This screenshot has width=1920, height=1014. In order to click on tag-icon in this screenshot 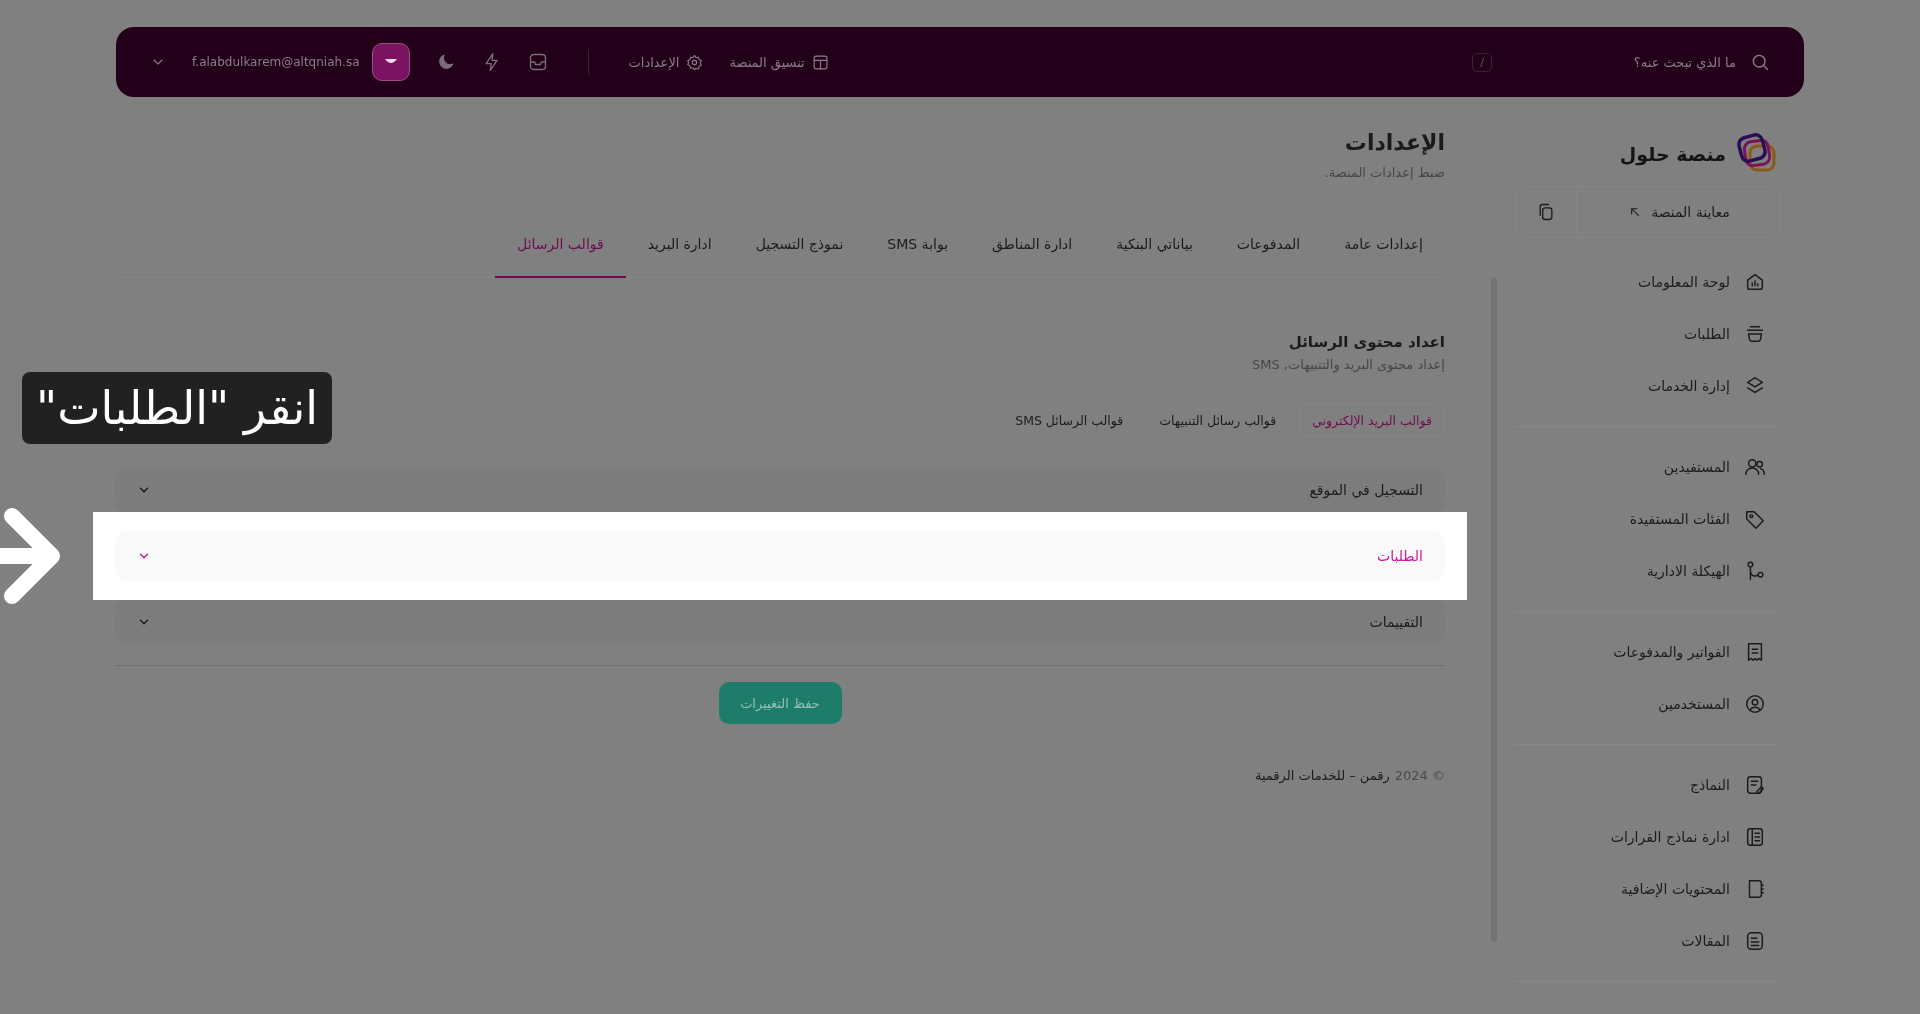, I will do `click(1755, 519)`.